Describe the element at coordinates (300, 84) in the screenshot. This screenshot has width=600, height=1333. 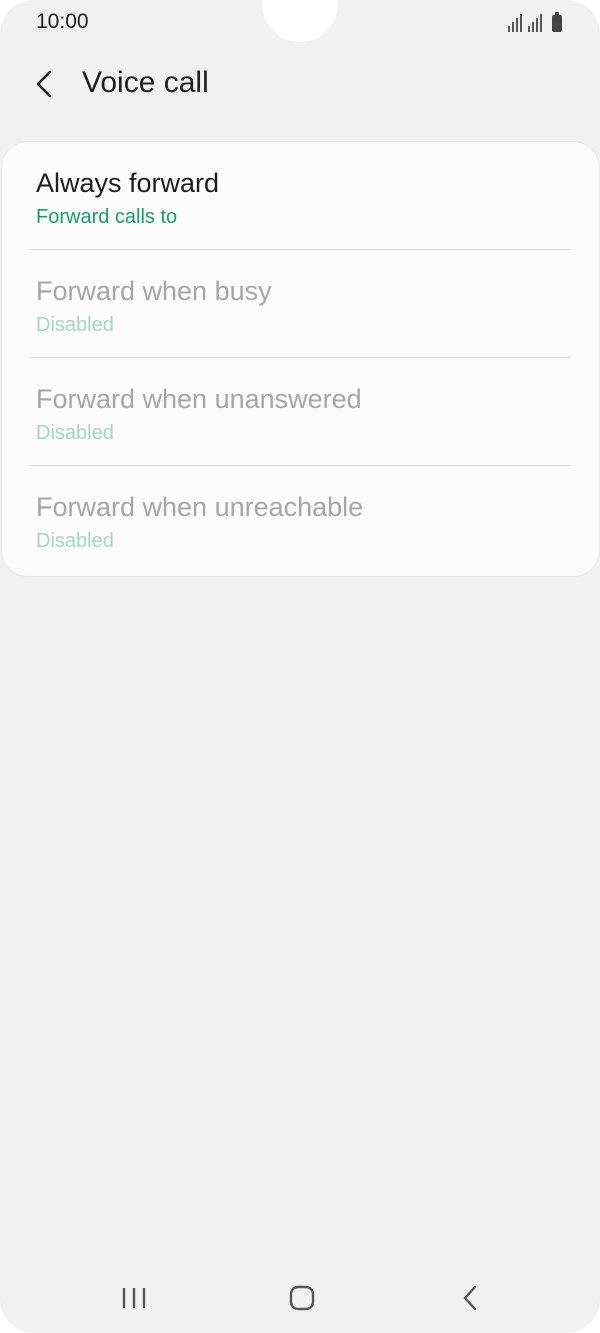
I see `app-header: Voice call` at that location.